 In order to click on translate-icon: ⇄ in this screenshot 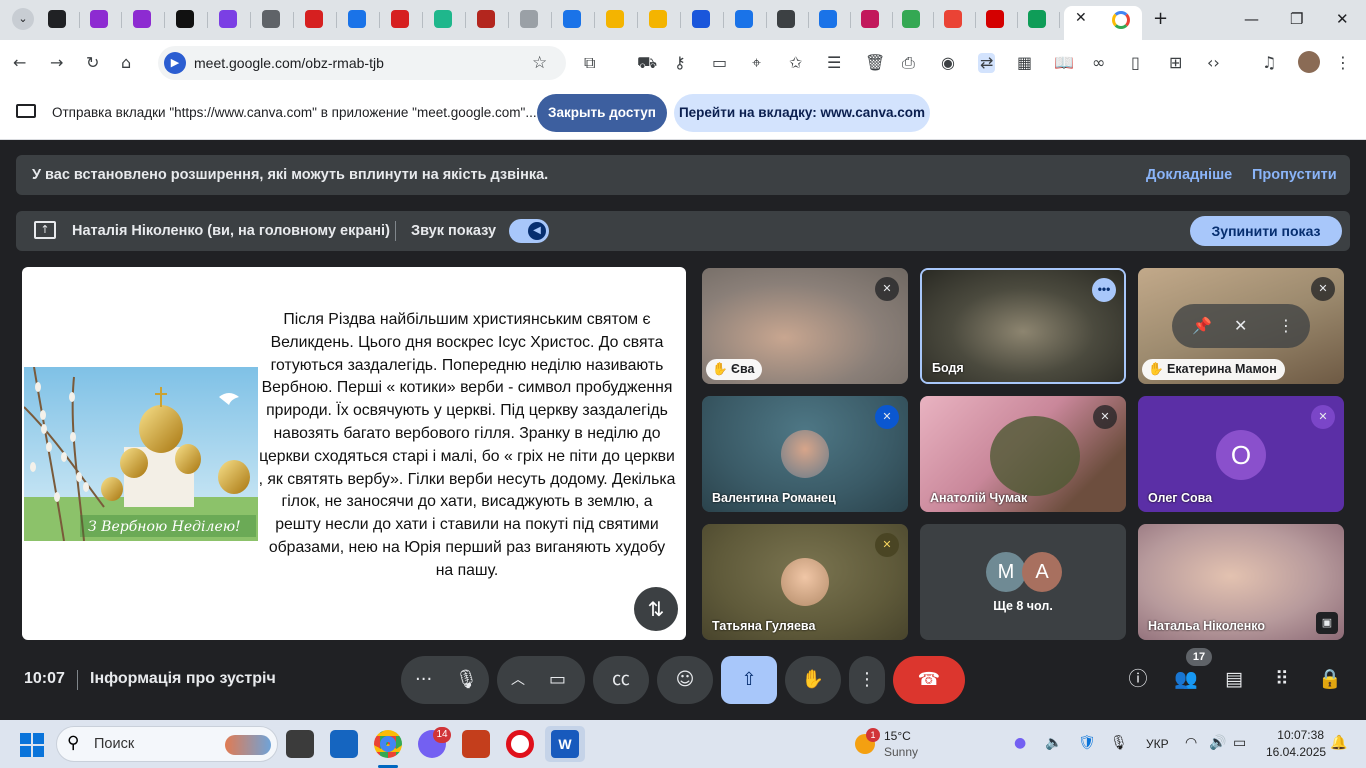, I will do `click(987, 63)`.